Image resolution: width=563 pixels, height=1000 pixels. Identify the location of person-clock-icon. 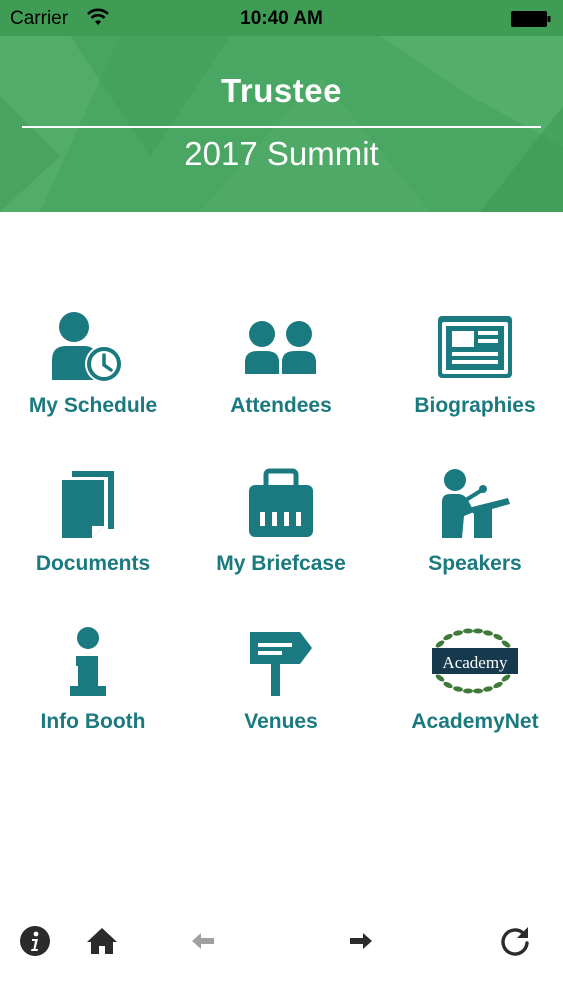
(87, 347).